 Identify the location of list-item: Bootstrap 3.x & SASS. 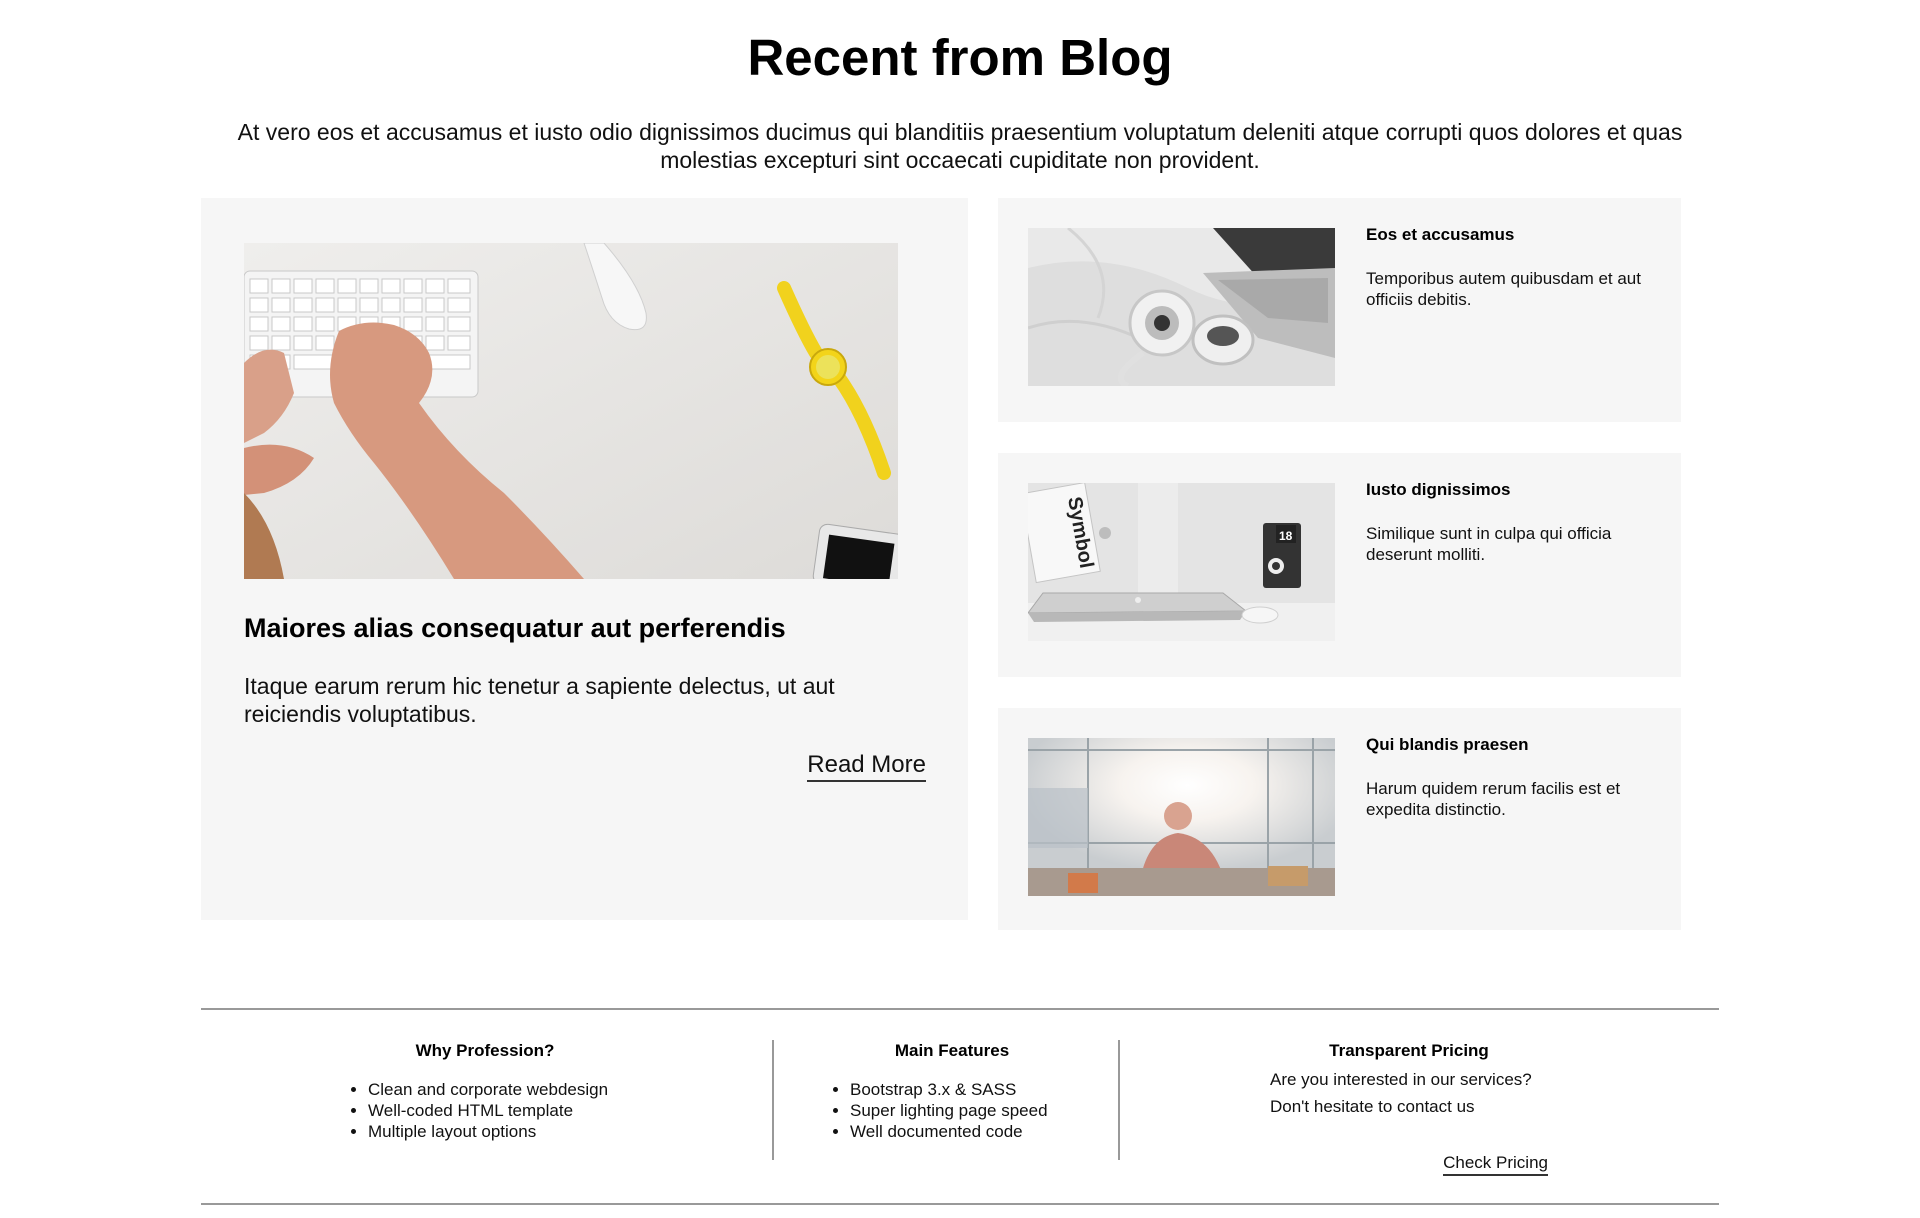
(961, 1089).